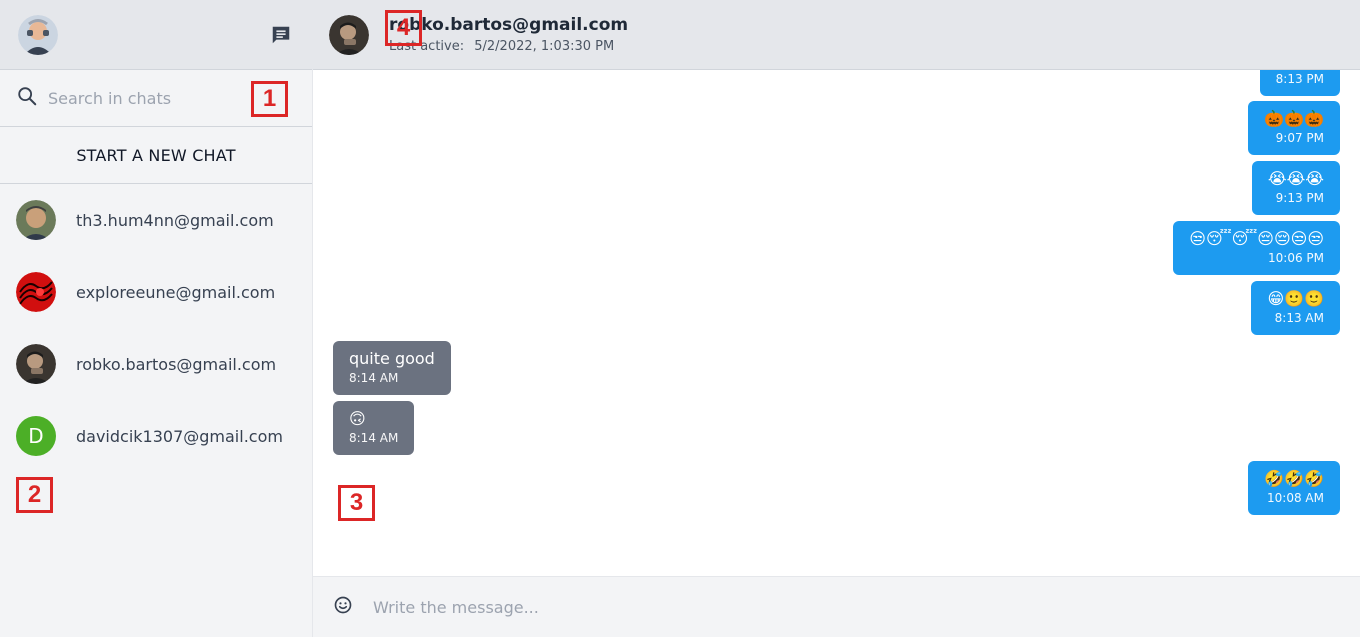  What do you see at coordinates (349, 34) in the screenshot?
I see `chat-contact-avatar` at bounding box center [349, 34].